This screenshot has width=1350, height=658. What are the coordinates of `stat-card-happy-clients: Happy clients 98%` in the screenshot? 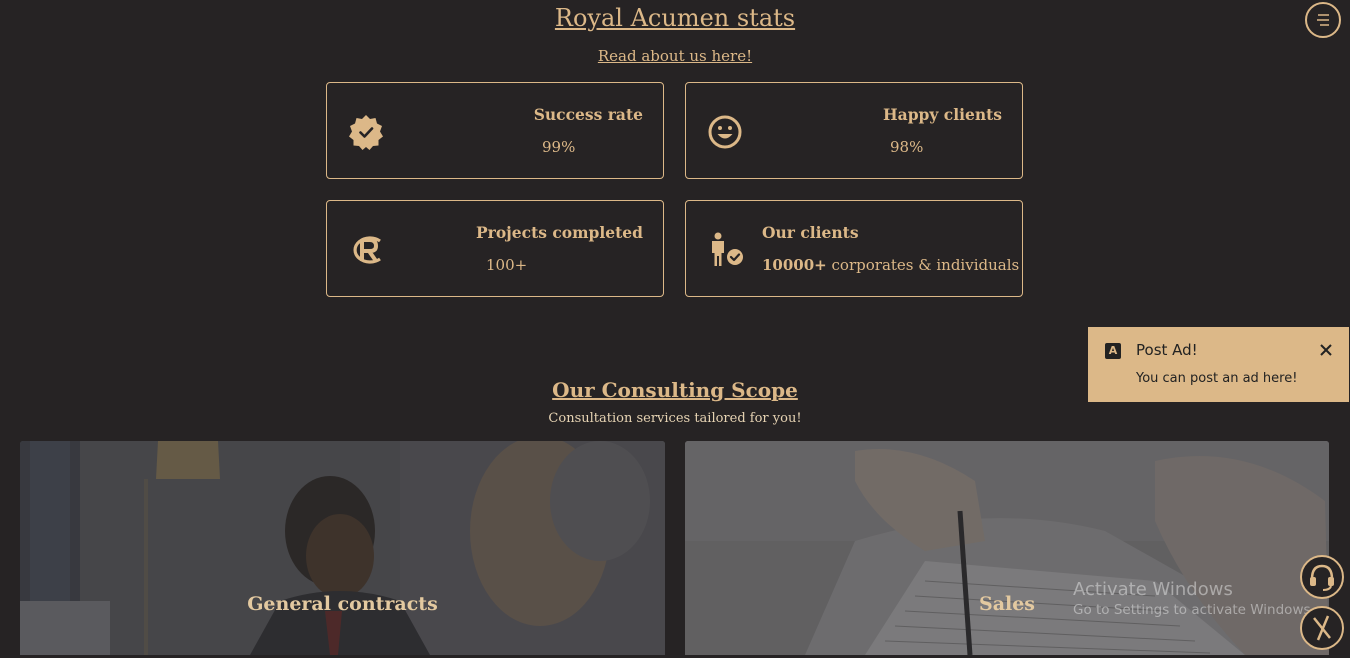 It's located at (854, 130).